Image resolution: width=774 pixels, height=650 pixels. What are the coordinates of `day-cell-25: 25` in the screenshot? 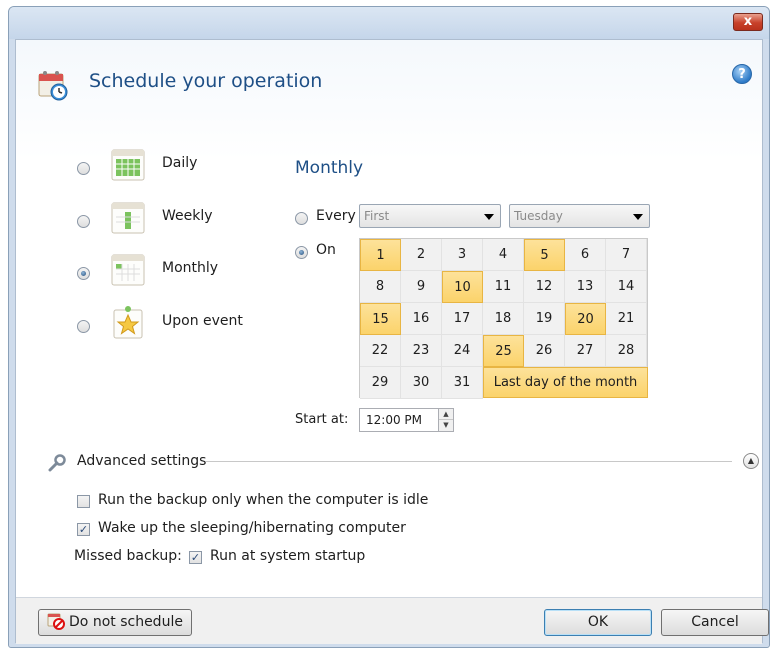 It's located at (503, 351).